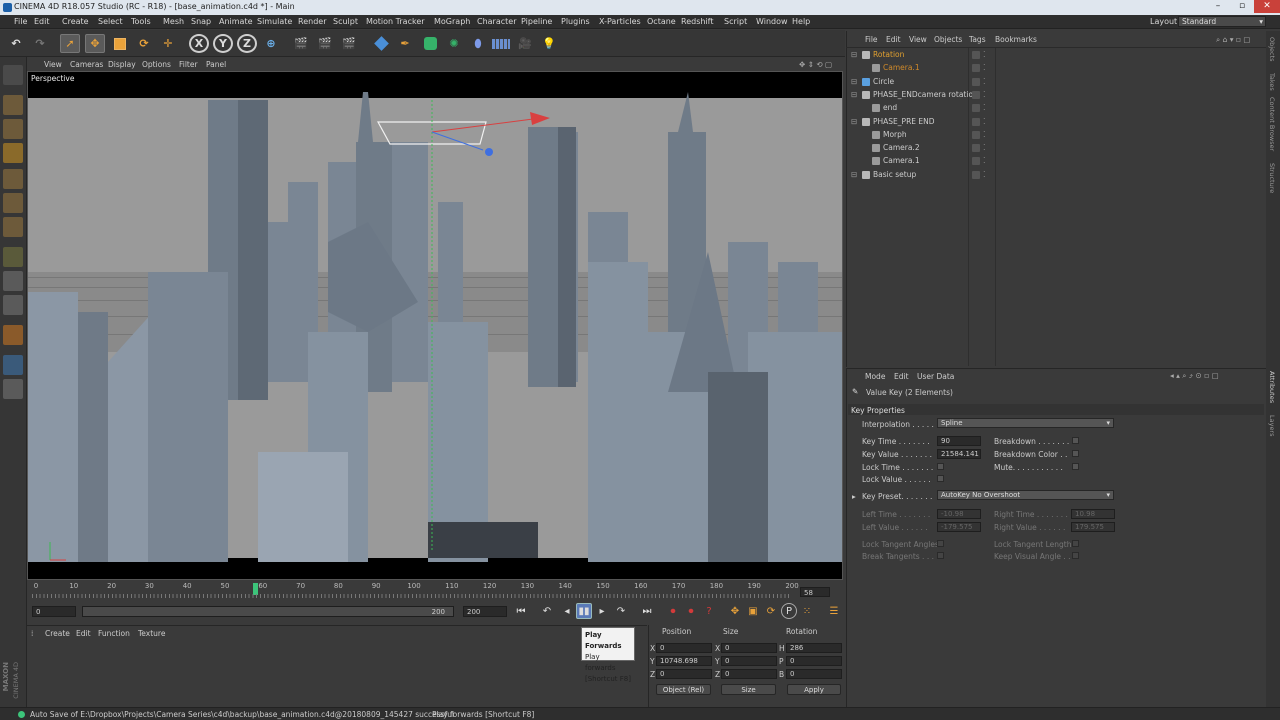 This screenshot has width=1280, height=720. What do you see at coordinates (1093, 527) in the screenshot?
I see `right-value-field: 179.575` at bounding box center [1093, 527].